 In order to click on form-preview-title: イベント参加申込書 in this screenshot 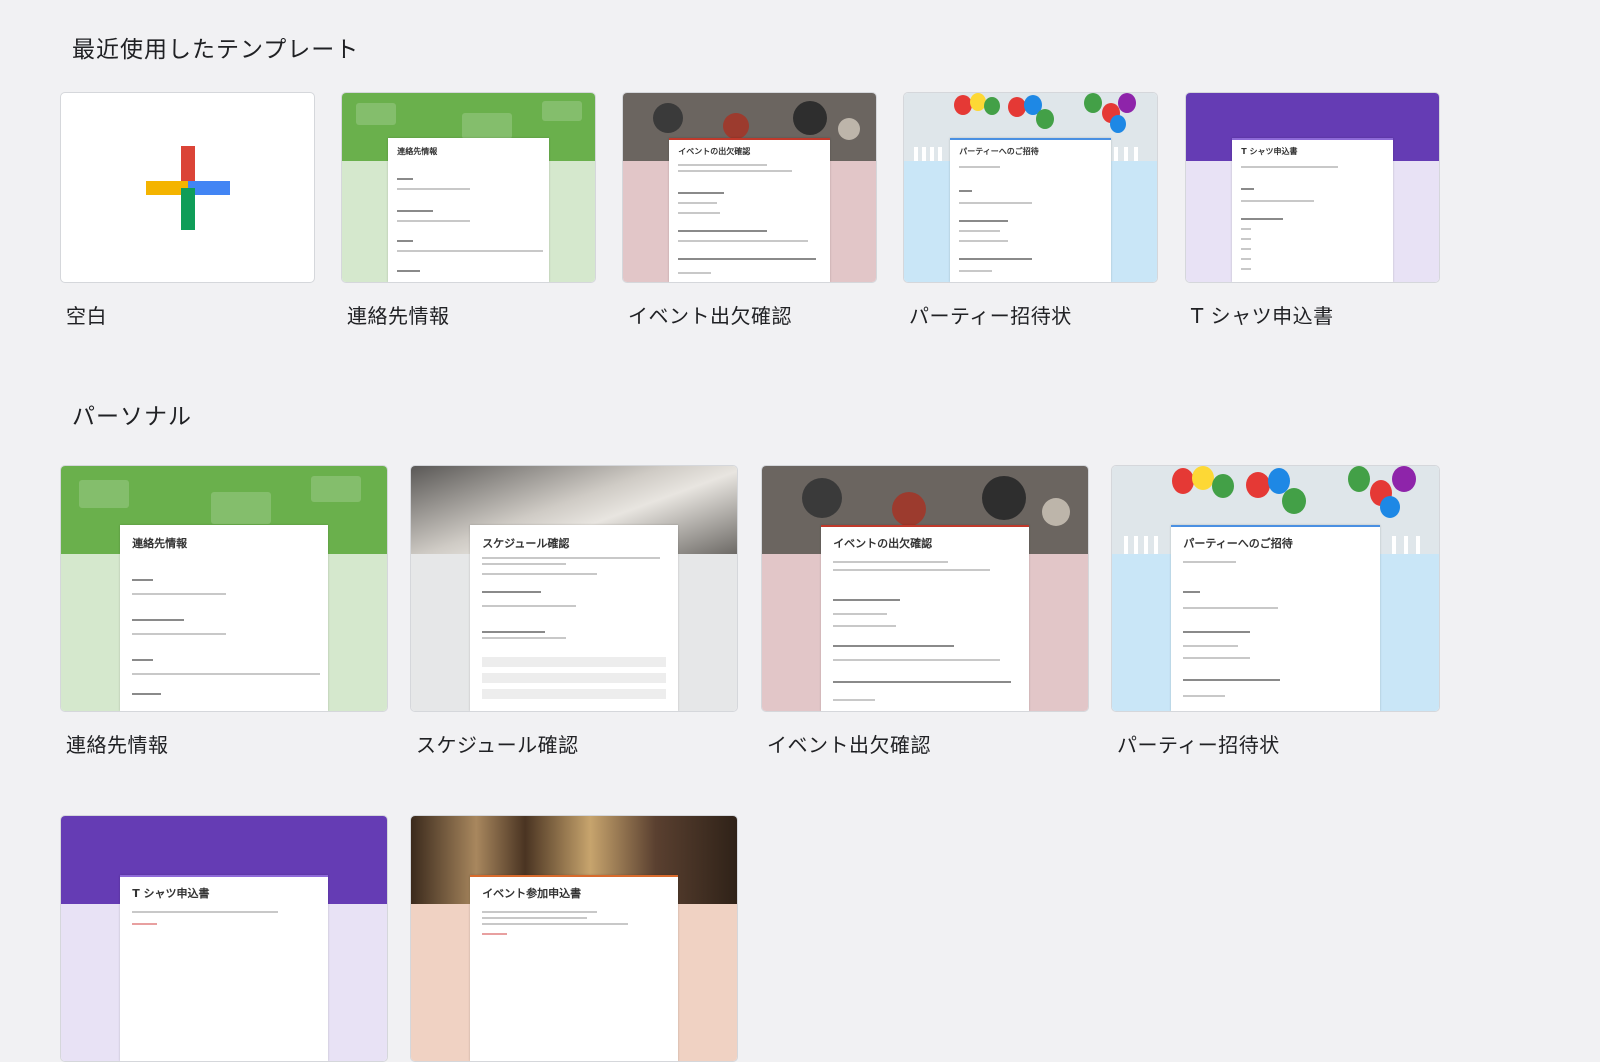, I will do `click(532, 893)`.